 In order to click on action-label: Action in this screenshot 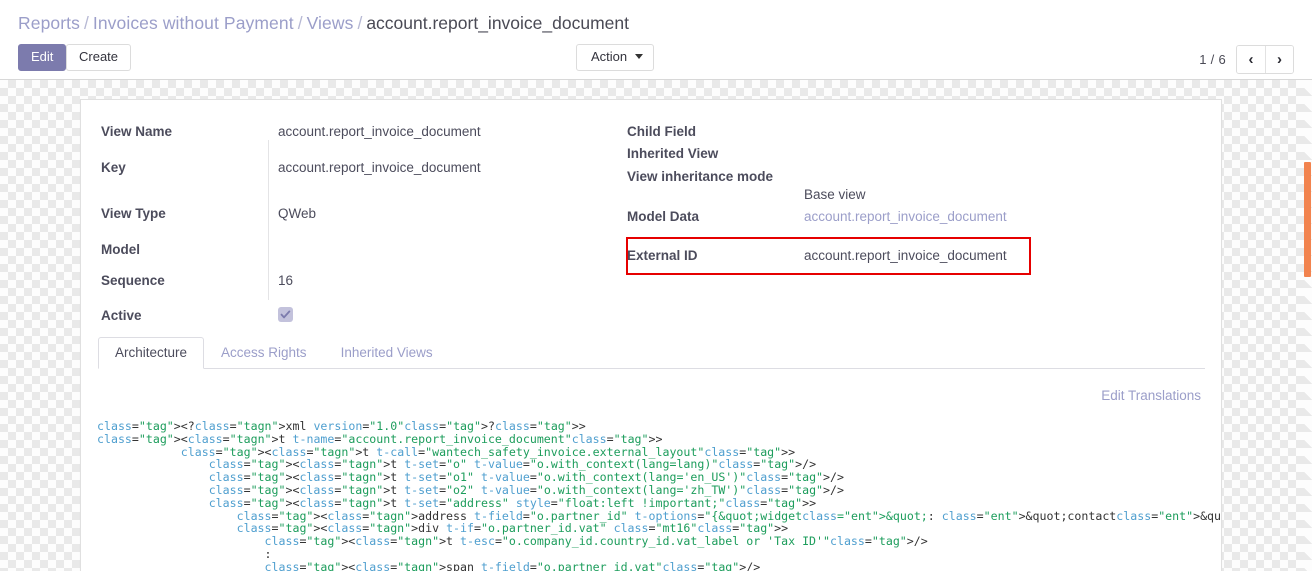, I will do `click(609, 56)`.